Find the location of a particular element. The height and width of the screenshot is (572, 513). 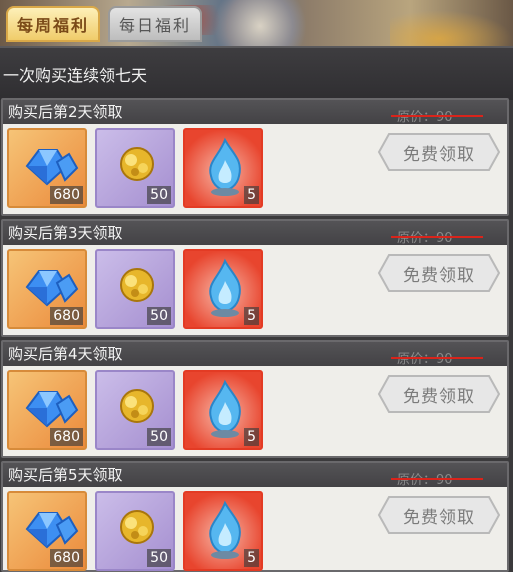

tab-weekly-benefits: 每周福利 is located at coordinates (53, 24).